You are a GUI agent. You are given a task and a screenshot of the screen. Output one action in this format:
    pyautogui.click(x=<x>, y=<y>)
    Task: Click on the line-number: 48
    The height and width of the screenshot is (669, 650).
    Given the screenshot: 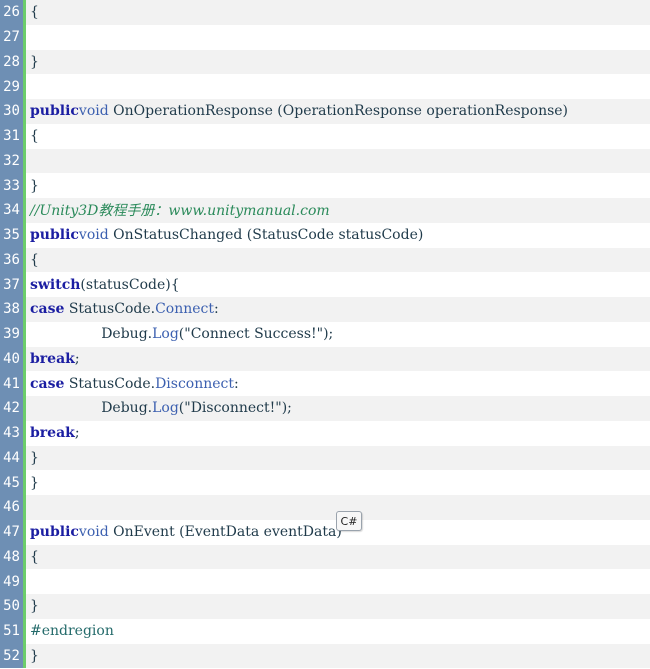 What is the action you would take?
    pyautogui.click(x=13, y=557)
    